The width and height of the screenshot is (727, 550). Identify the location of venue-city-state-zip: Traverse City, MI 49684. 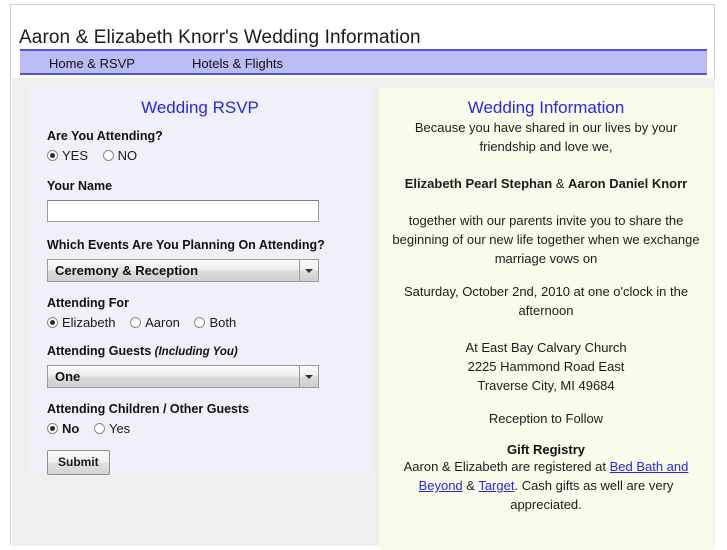
(546, 385).